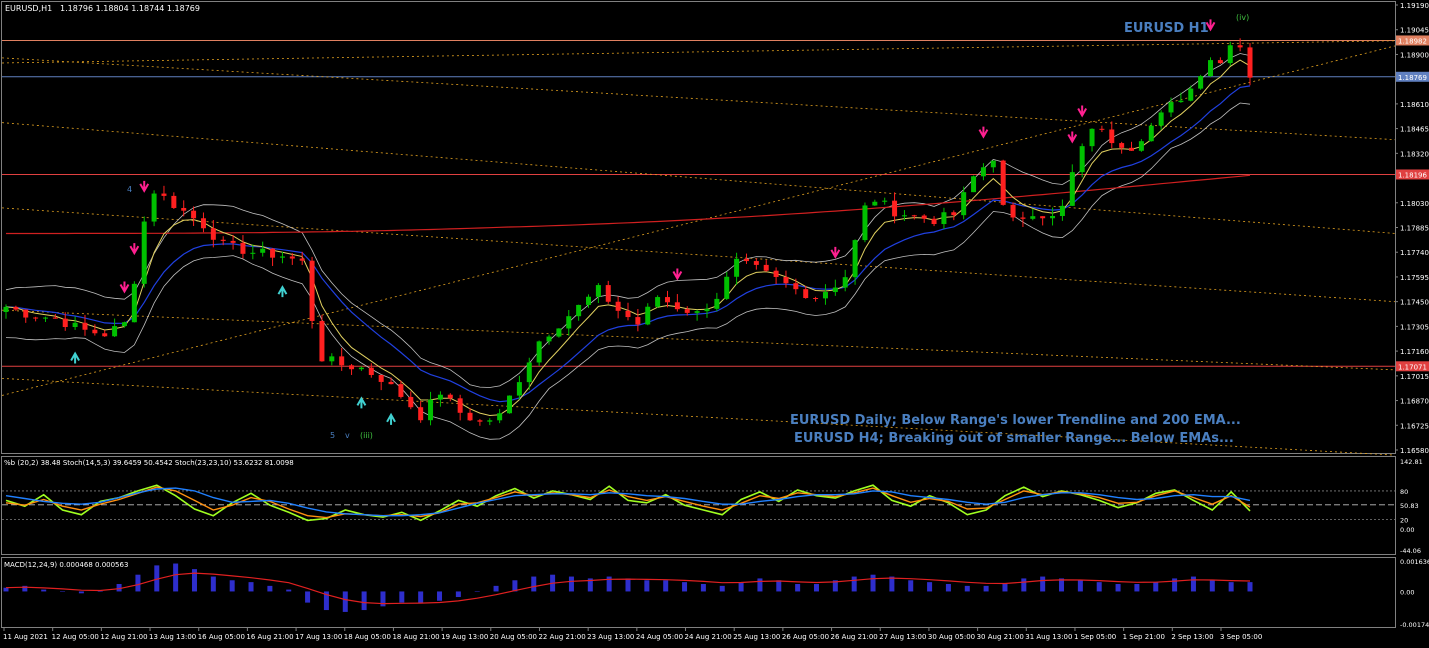  I want to click on time-tick-label: 1 Sep 21:00, so click(1144, 637).